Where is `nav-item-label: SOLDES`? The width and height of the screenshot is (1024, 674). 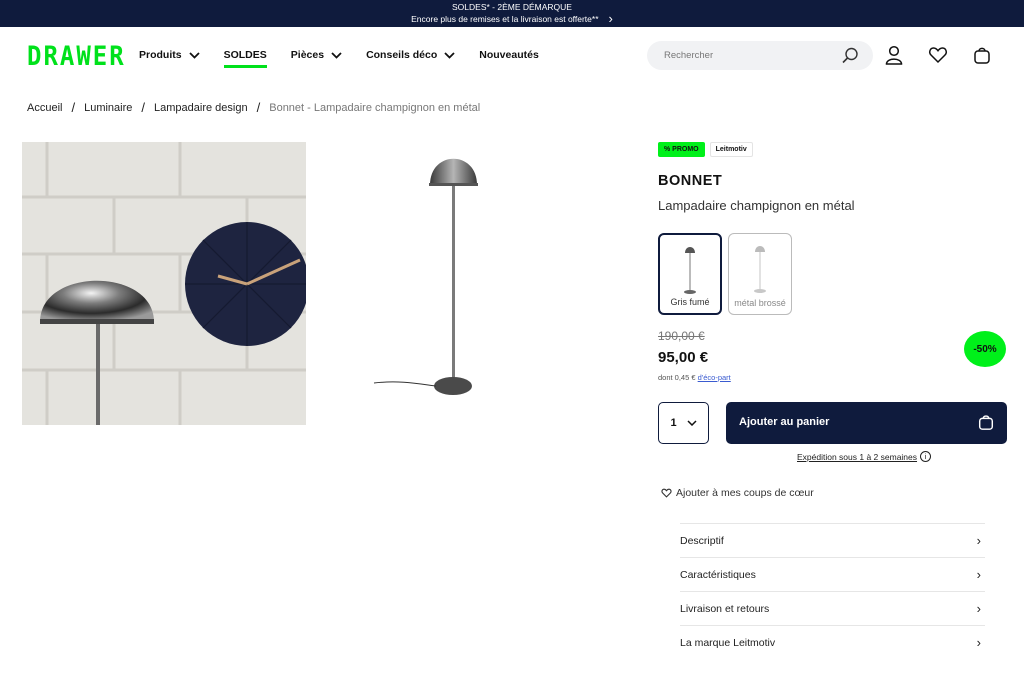 nav-item-label: SOLDES is located at coordinates (245, 55).